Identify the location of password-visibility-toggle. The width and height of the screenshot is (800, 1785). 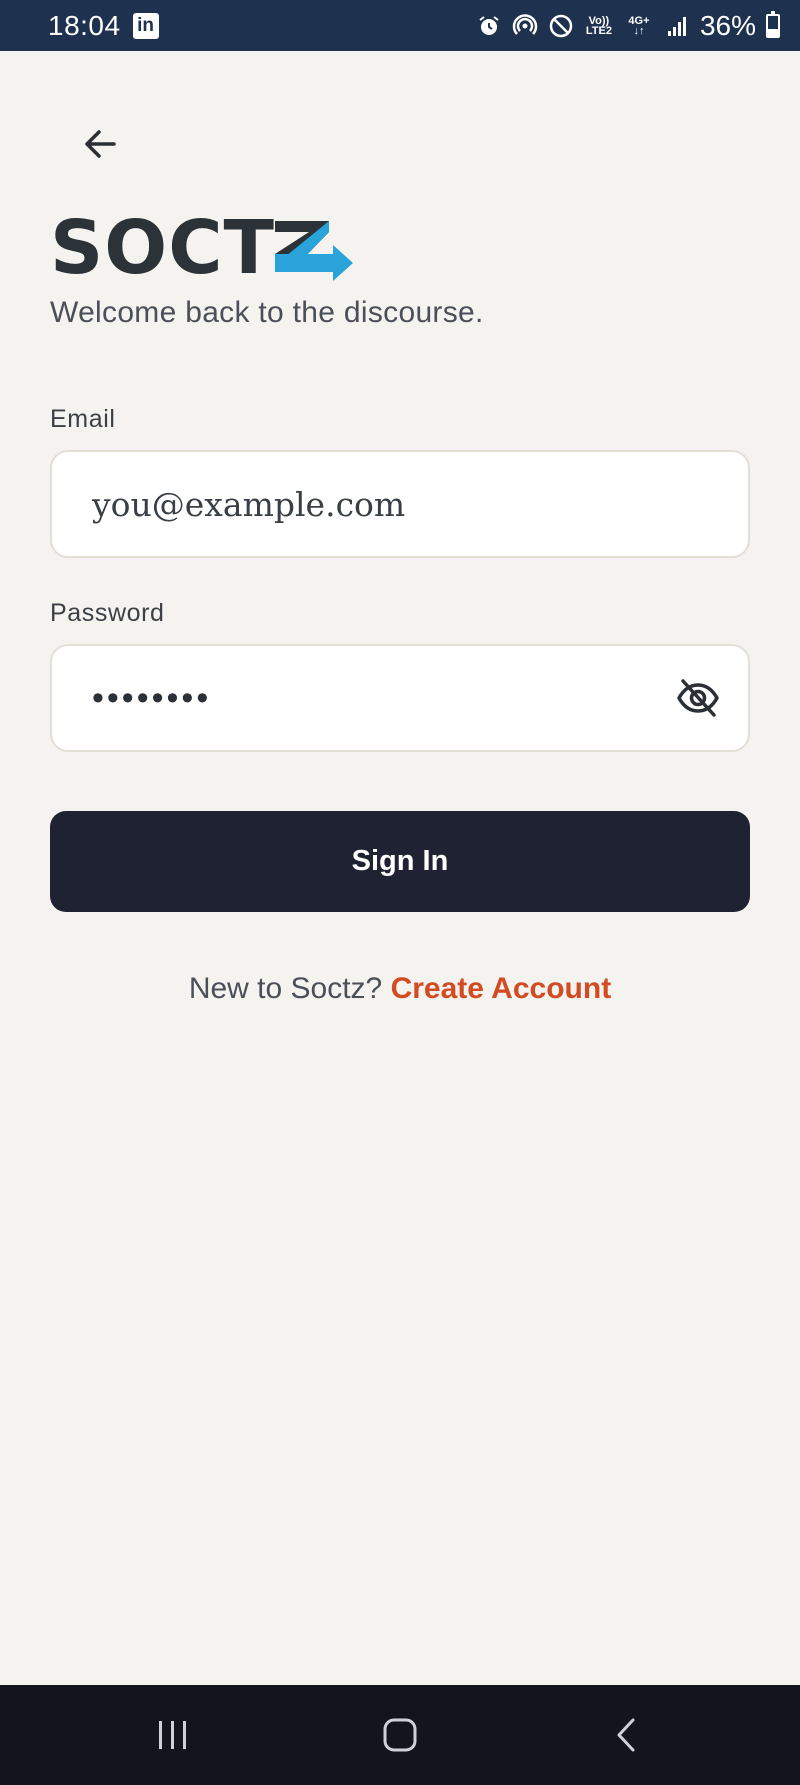
(698, 698).